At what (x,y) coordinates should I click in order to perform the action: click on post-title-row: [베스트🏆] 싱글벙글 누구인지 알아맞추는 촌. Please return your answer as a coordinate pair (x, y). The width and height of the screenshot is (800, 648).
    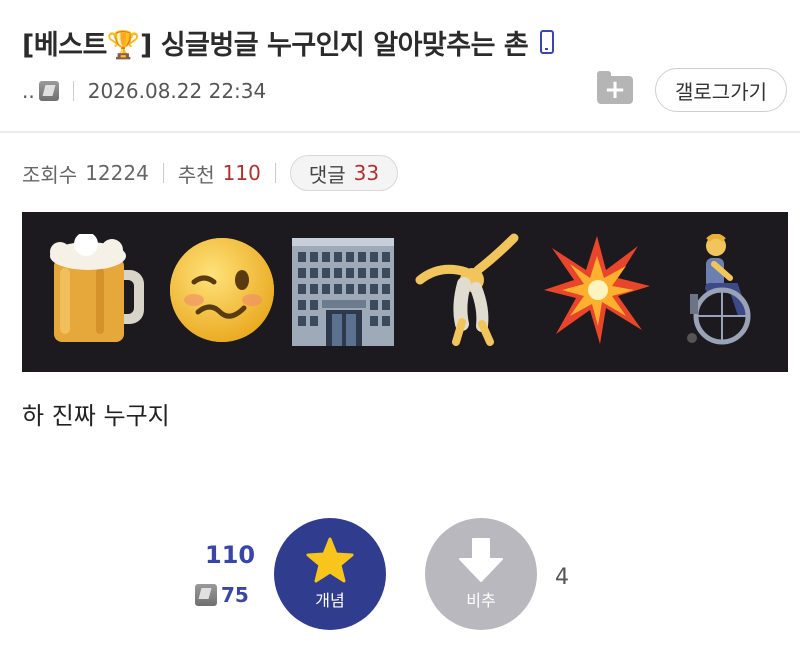
    Looking at the image, I should click on (288, 42).